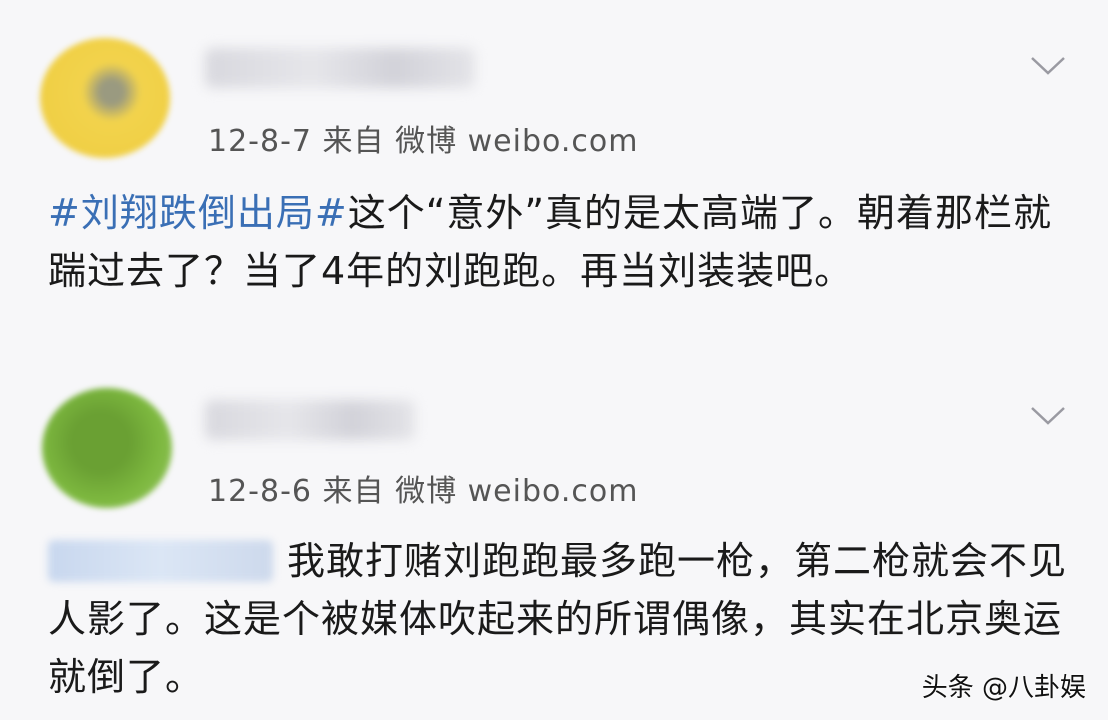  Describe the element at coordinates (260, 141) in the screenshot. I see `post-date: 12-8-7` at that location.